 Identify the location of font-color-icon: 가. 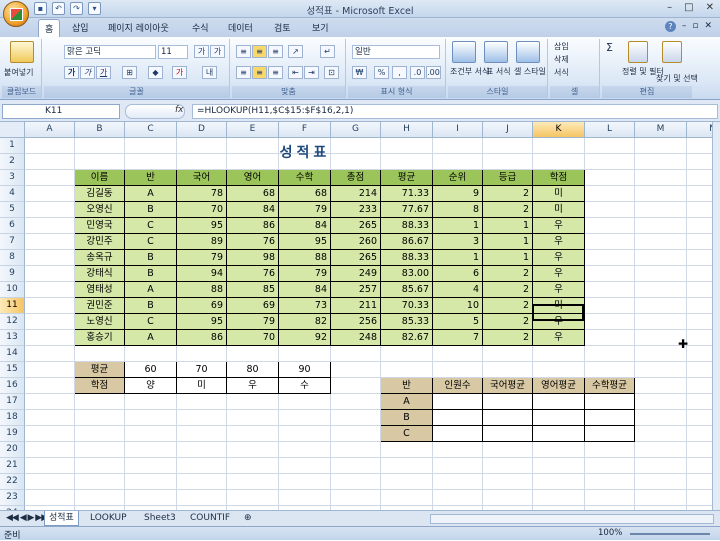
(179, 72).